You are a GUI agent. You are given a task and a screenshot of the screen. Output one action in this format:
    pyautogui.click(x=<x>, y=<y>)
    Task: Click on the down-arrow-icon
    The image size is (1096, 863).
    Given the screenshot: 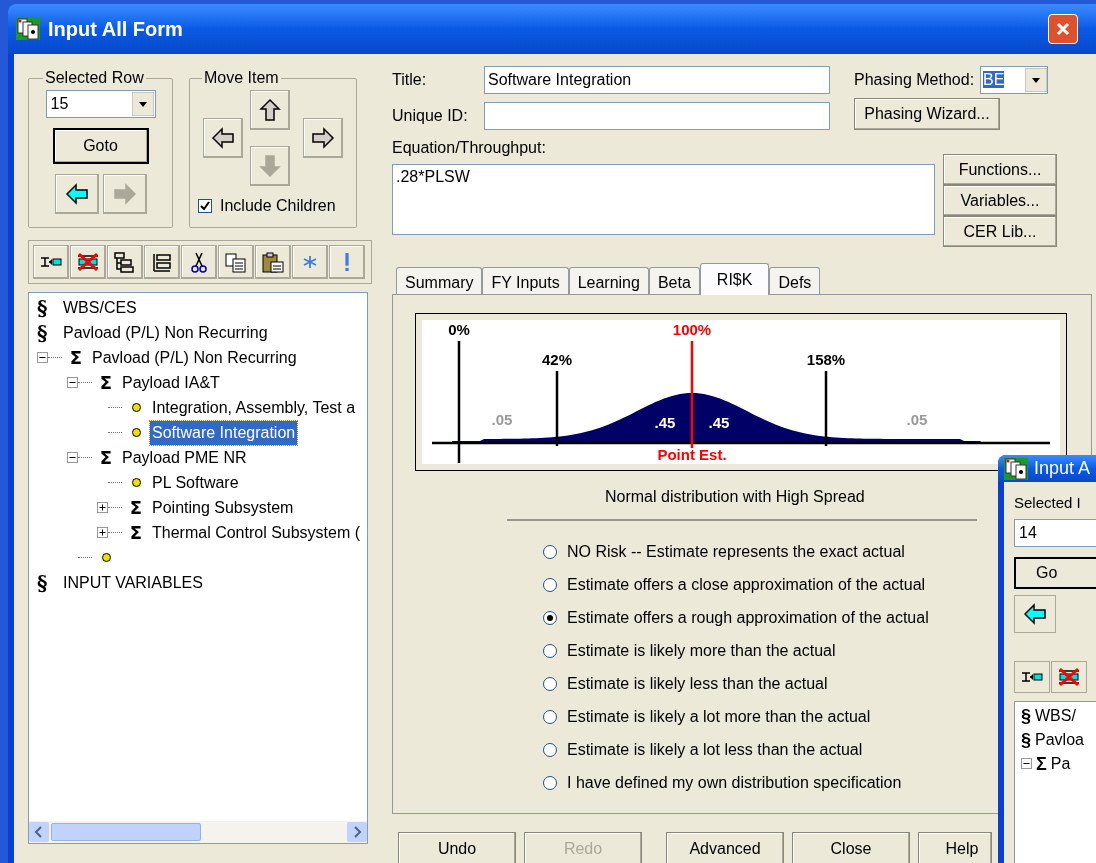 What is the action you would take?
    pyautogui.click(x=269, y=166)
    